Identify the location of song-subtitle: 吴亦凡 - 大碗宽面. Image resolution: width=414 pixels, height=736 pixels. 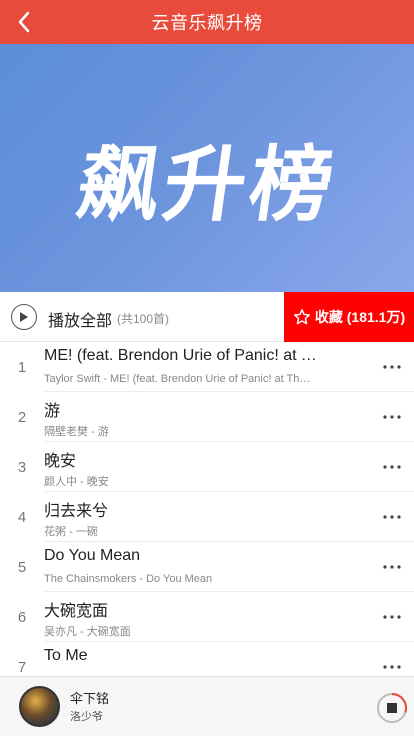
(87, 632).